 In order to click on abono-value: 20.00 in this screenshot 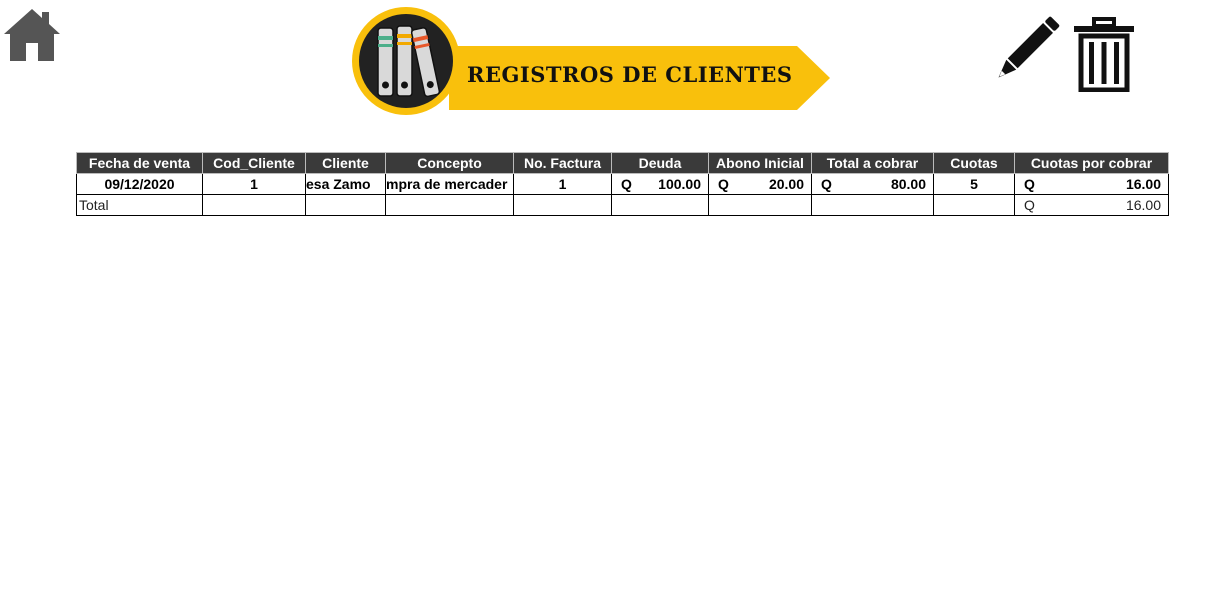, I will do `click(786, 184)`.